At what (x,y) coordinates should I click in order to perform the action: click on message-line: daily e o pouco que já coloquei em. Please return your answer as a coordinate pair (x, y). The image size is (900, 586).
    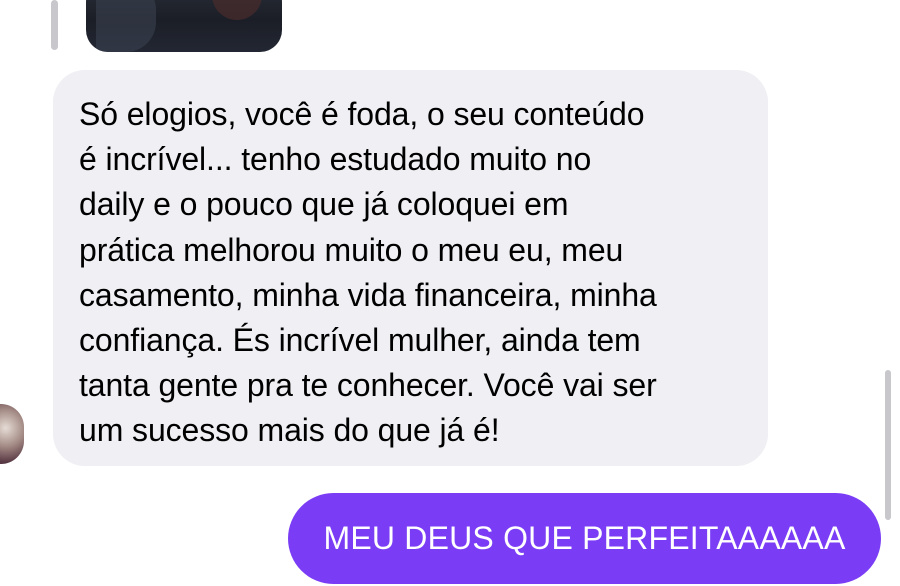
    Looking at the image, I should click on (324, 204).